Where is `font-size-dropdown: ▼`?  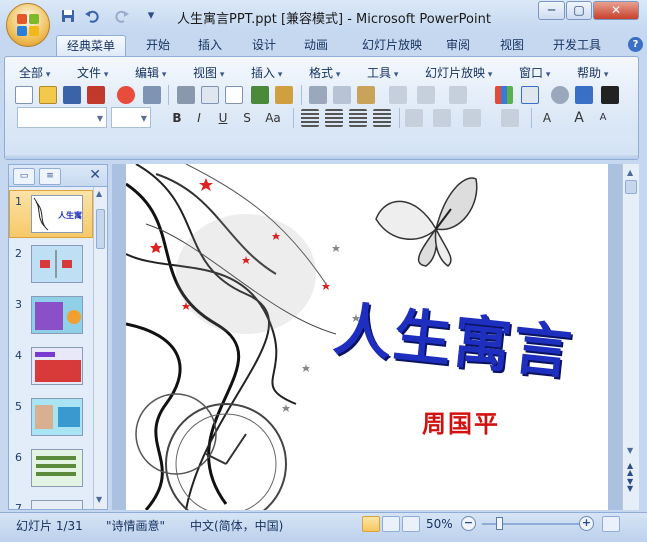
font-size-dropdown: ▼ is located at coordinates (131, 117).